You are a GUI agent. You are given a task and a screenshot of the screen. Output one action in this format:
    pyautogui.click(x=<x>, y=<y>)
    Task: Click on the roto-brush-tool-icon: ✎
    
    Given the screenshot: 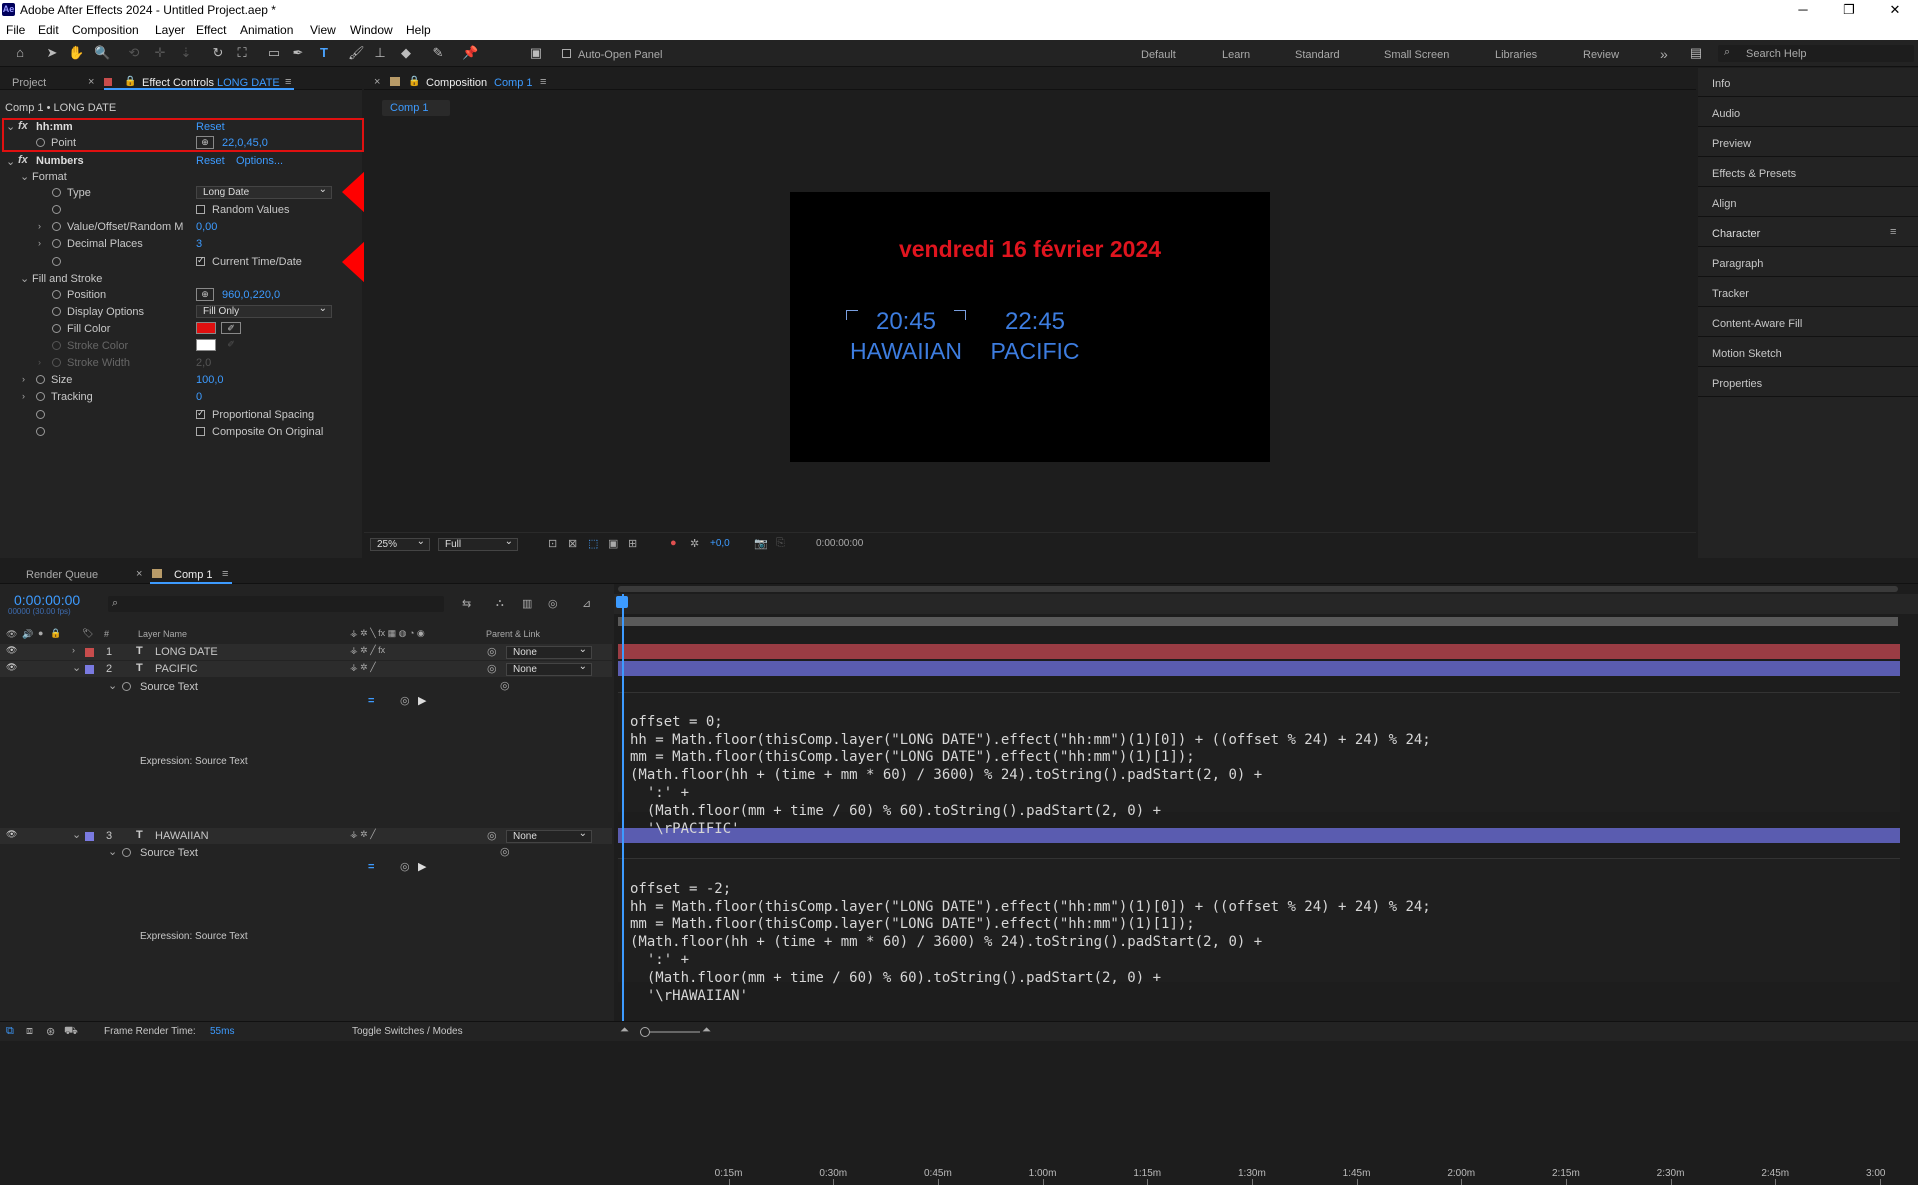 What is the action you would take?
    pyautogui.click(x=438, y=53)
    